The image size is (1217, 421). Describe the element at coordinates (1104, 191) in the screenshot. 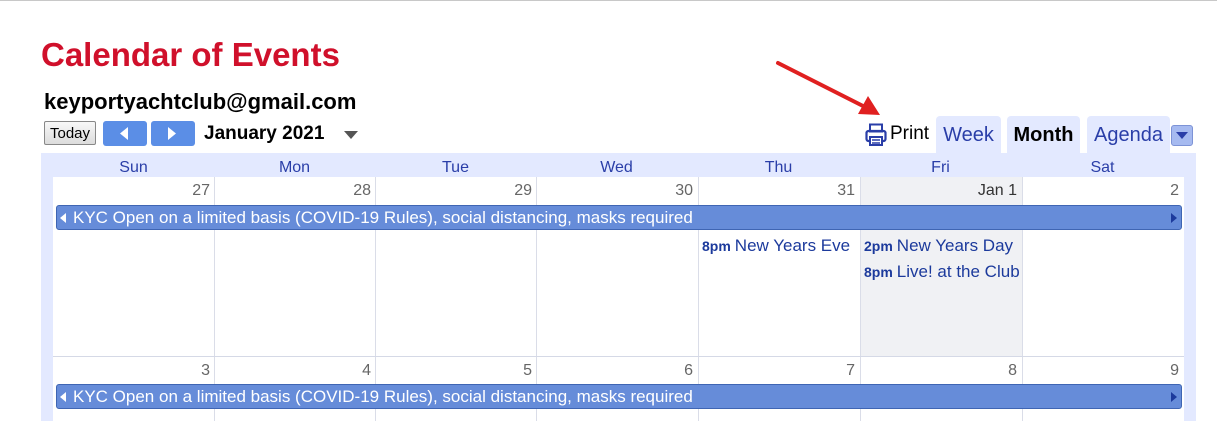

I see `day-number: 2` at that location.